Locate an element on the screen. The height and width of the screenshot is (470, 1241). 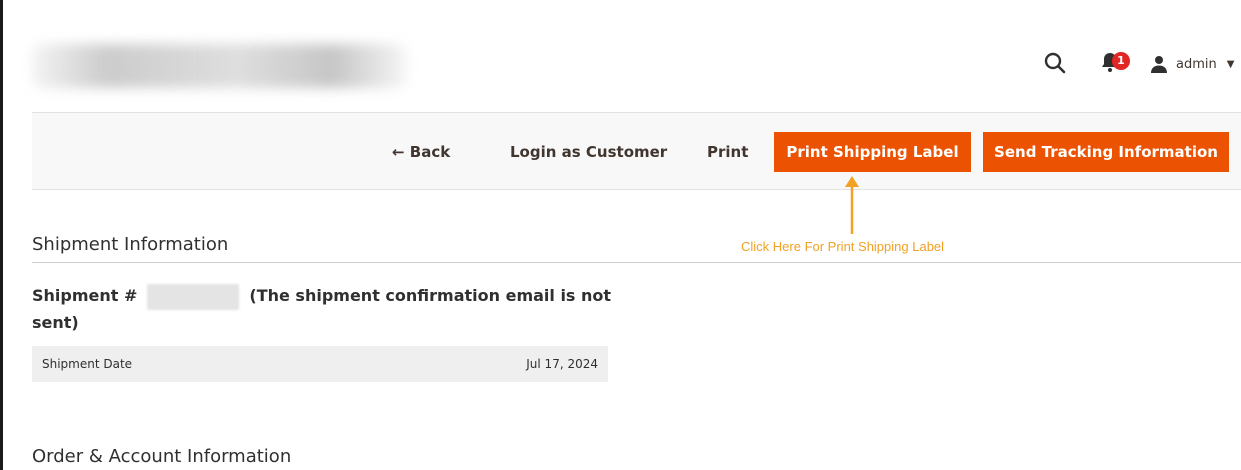
user-menu: admin ▼ is located at coordinates (1192, 64).